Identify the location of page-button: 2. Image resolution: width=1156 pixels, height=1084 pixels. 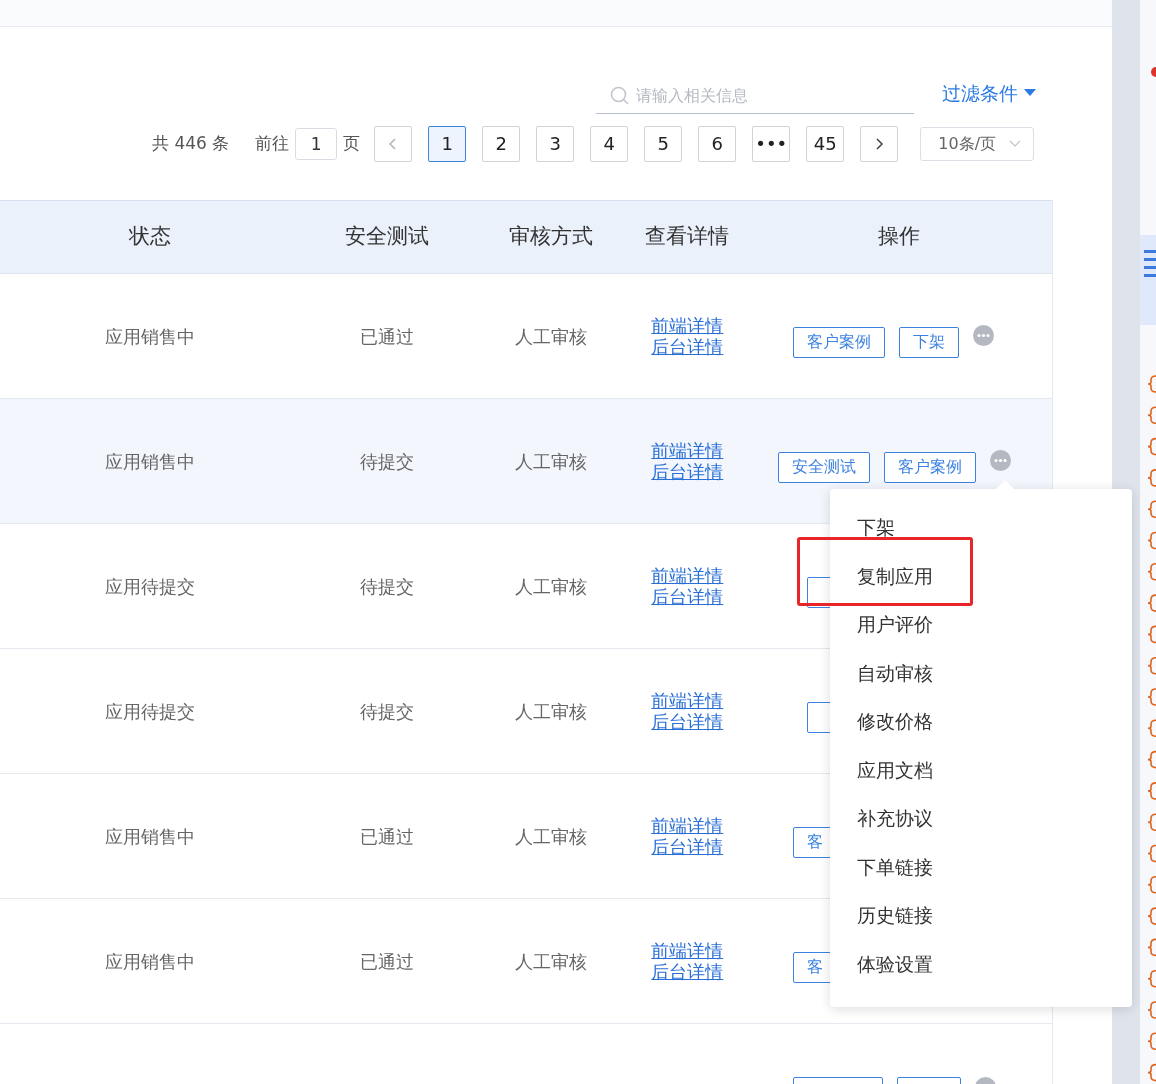
(501, 143).